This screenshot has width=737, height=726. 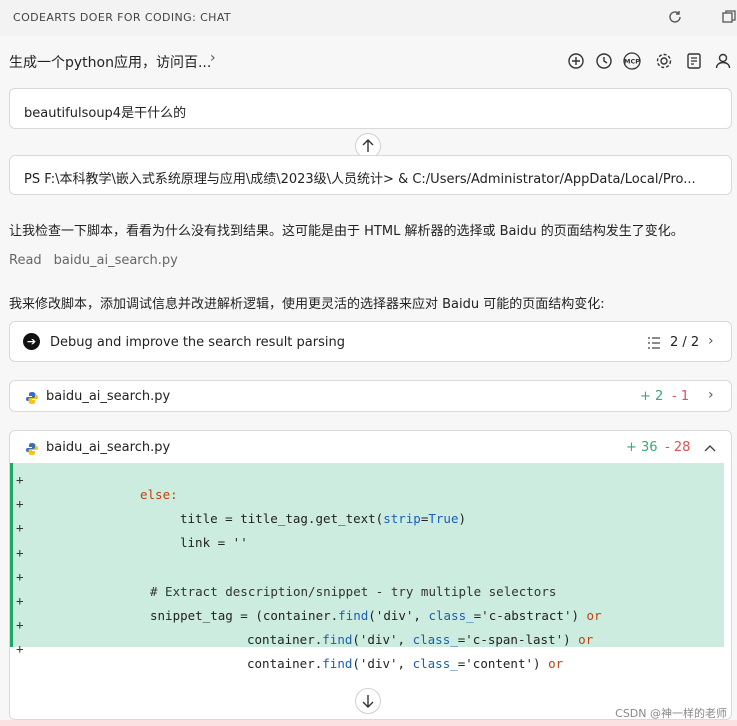 What do you see at coordinates (652, 396) in the screenshot?
I see `lines-added: + 2` at bounding box center [652, 396].